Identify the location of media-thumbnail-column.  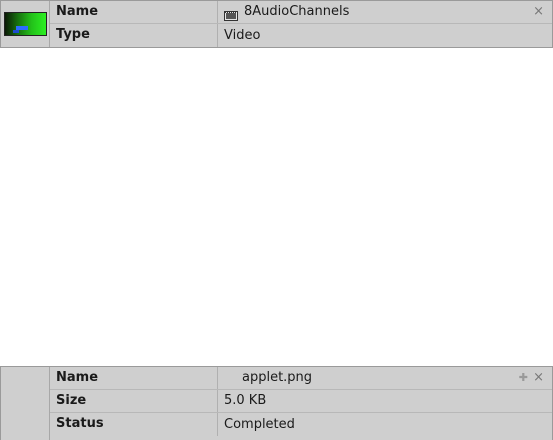
(25, 24).